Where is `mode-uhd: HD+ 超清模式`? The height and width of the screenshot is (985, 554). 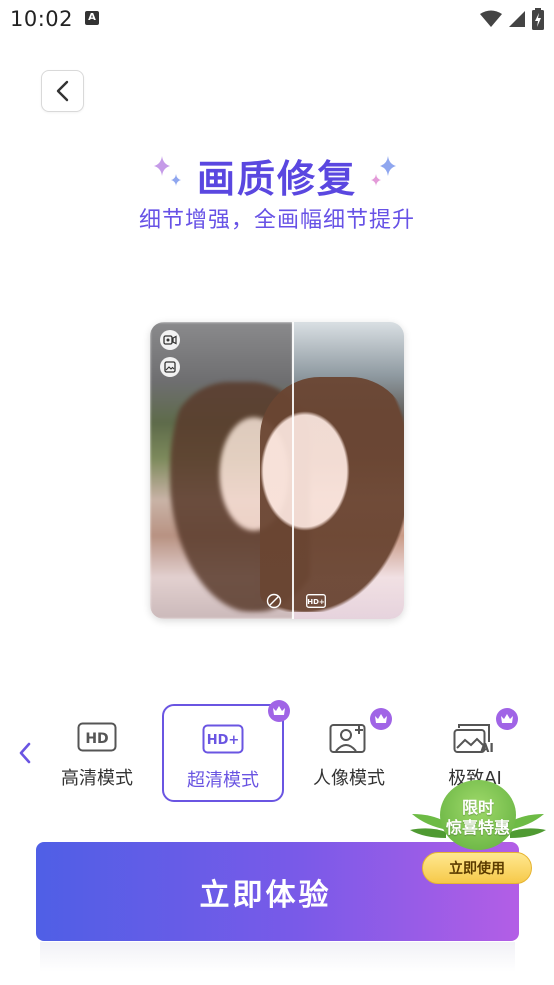 mode-uhd: HD+ 超清模式 is located at coordinates (226, 751).